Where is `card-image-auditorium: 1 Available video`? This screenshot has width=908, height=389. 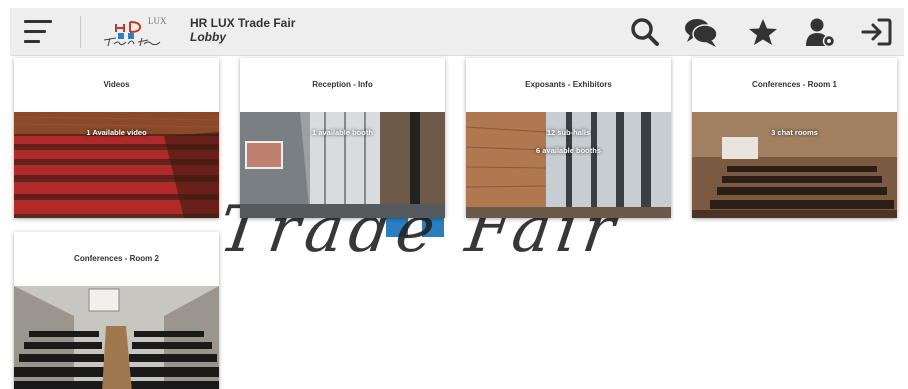
card-image-auditorium: 1 Available video is located at coordinates (116, 165).